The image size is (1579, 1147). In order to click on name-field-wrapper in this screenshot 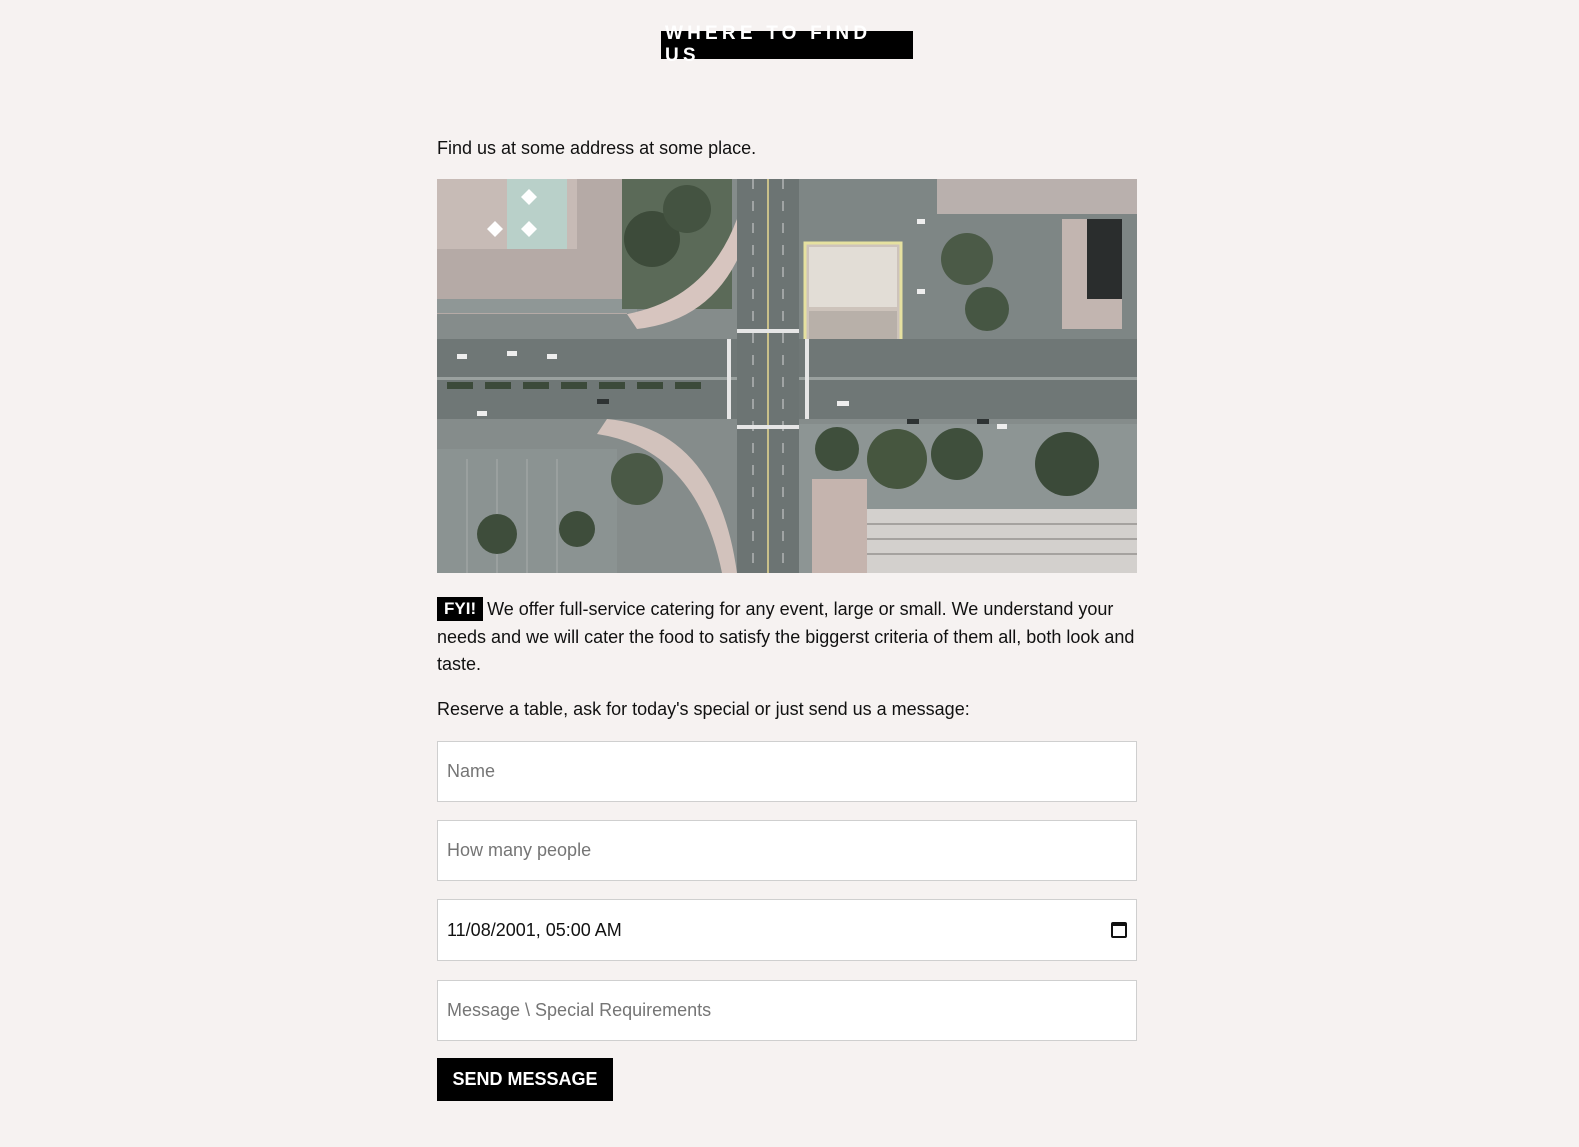, I will do `click(787, 771)`.